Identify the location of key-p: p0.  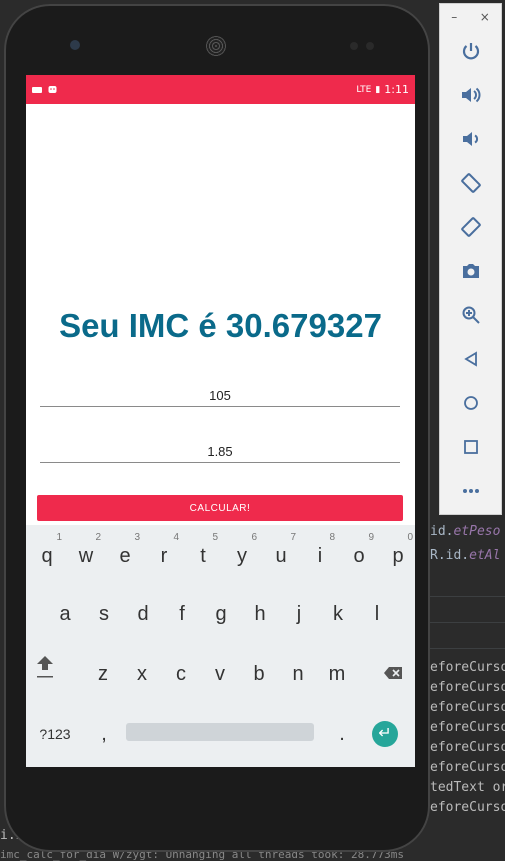
(397, 556).